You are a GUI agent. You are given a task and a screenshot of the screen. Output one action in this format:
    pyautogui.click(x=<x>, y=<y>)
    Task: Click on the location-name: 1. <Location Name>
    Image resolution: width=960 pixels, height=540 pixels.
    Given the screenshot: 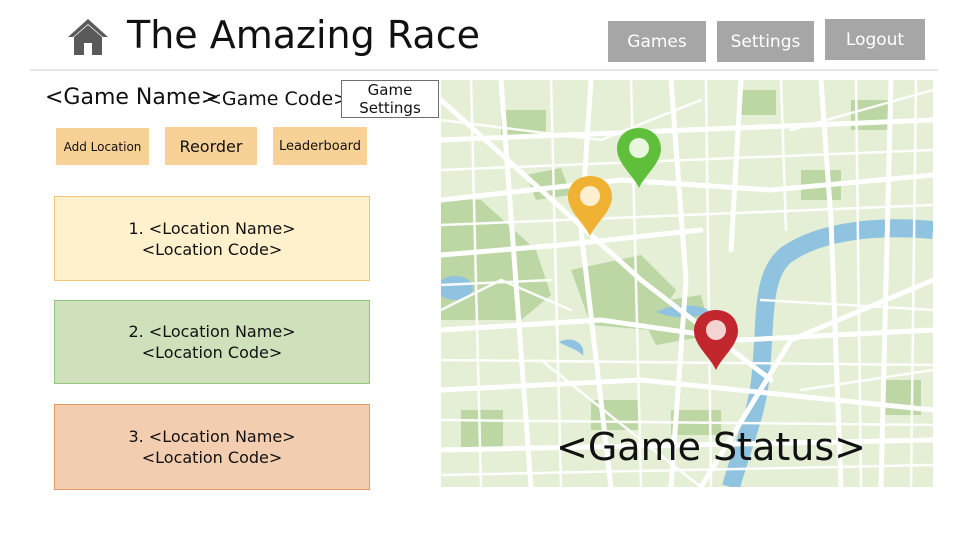 What is the action you would take?
    pyautogui.click(x=212, y=228)
    